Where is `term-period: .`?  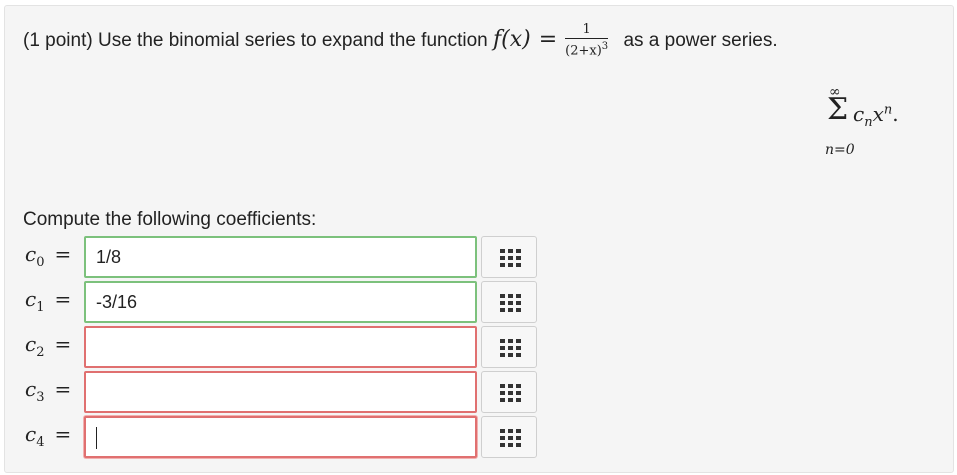 term-period: . is located at coordinates (895, 114).